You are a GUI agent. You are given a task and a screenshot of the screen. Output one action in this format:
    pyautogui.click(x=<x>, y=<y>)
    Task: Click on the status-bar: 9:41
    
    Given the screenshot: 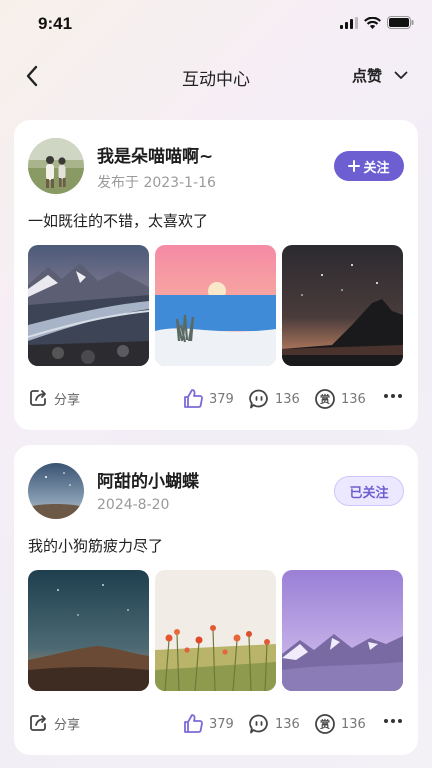 What is the action you would take?
    pyautogui.click(x=216, y=25)
    